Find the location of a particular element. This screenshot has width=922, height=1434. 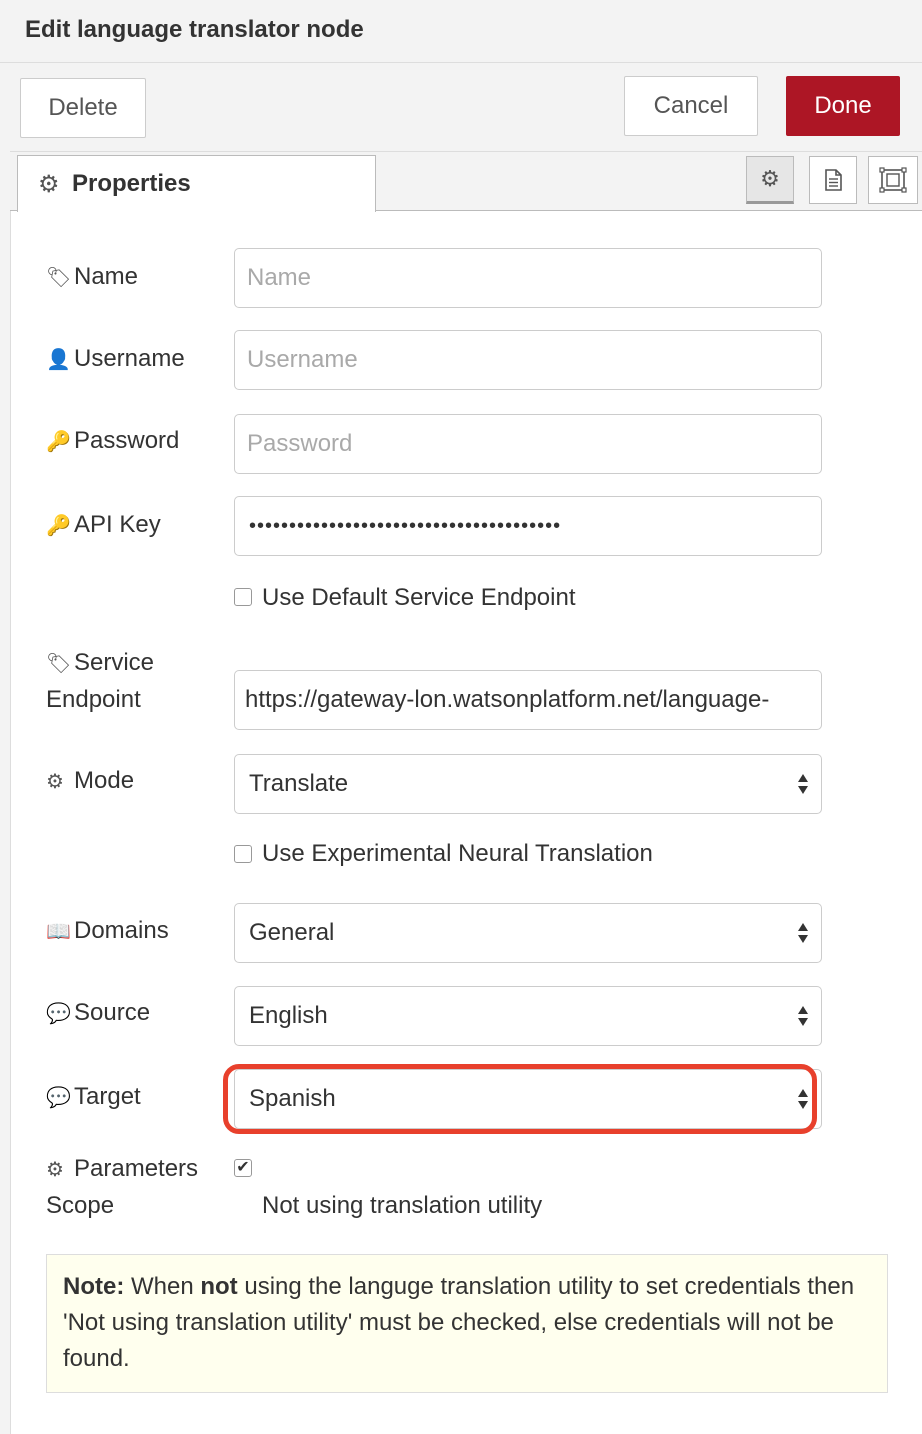

neural-translation-checkbox is located at coordinates (243, 854).